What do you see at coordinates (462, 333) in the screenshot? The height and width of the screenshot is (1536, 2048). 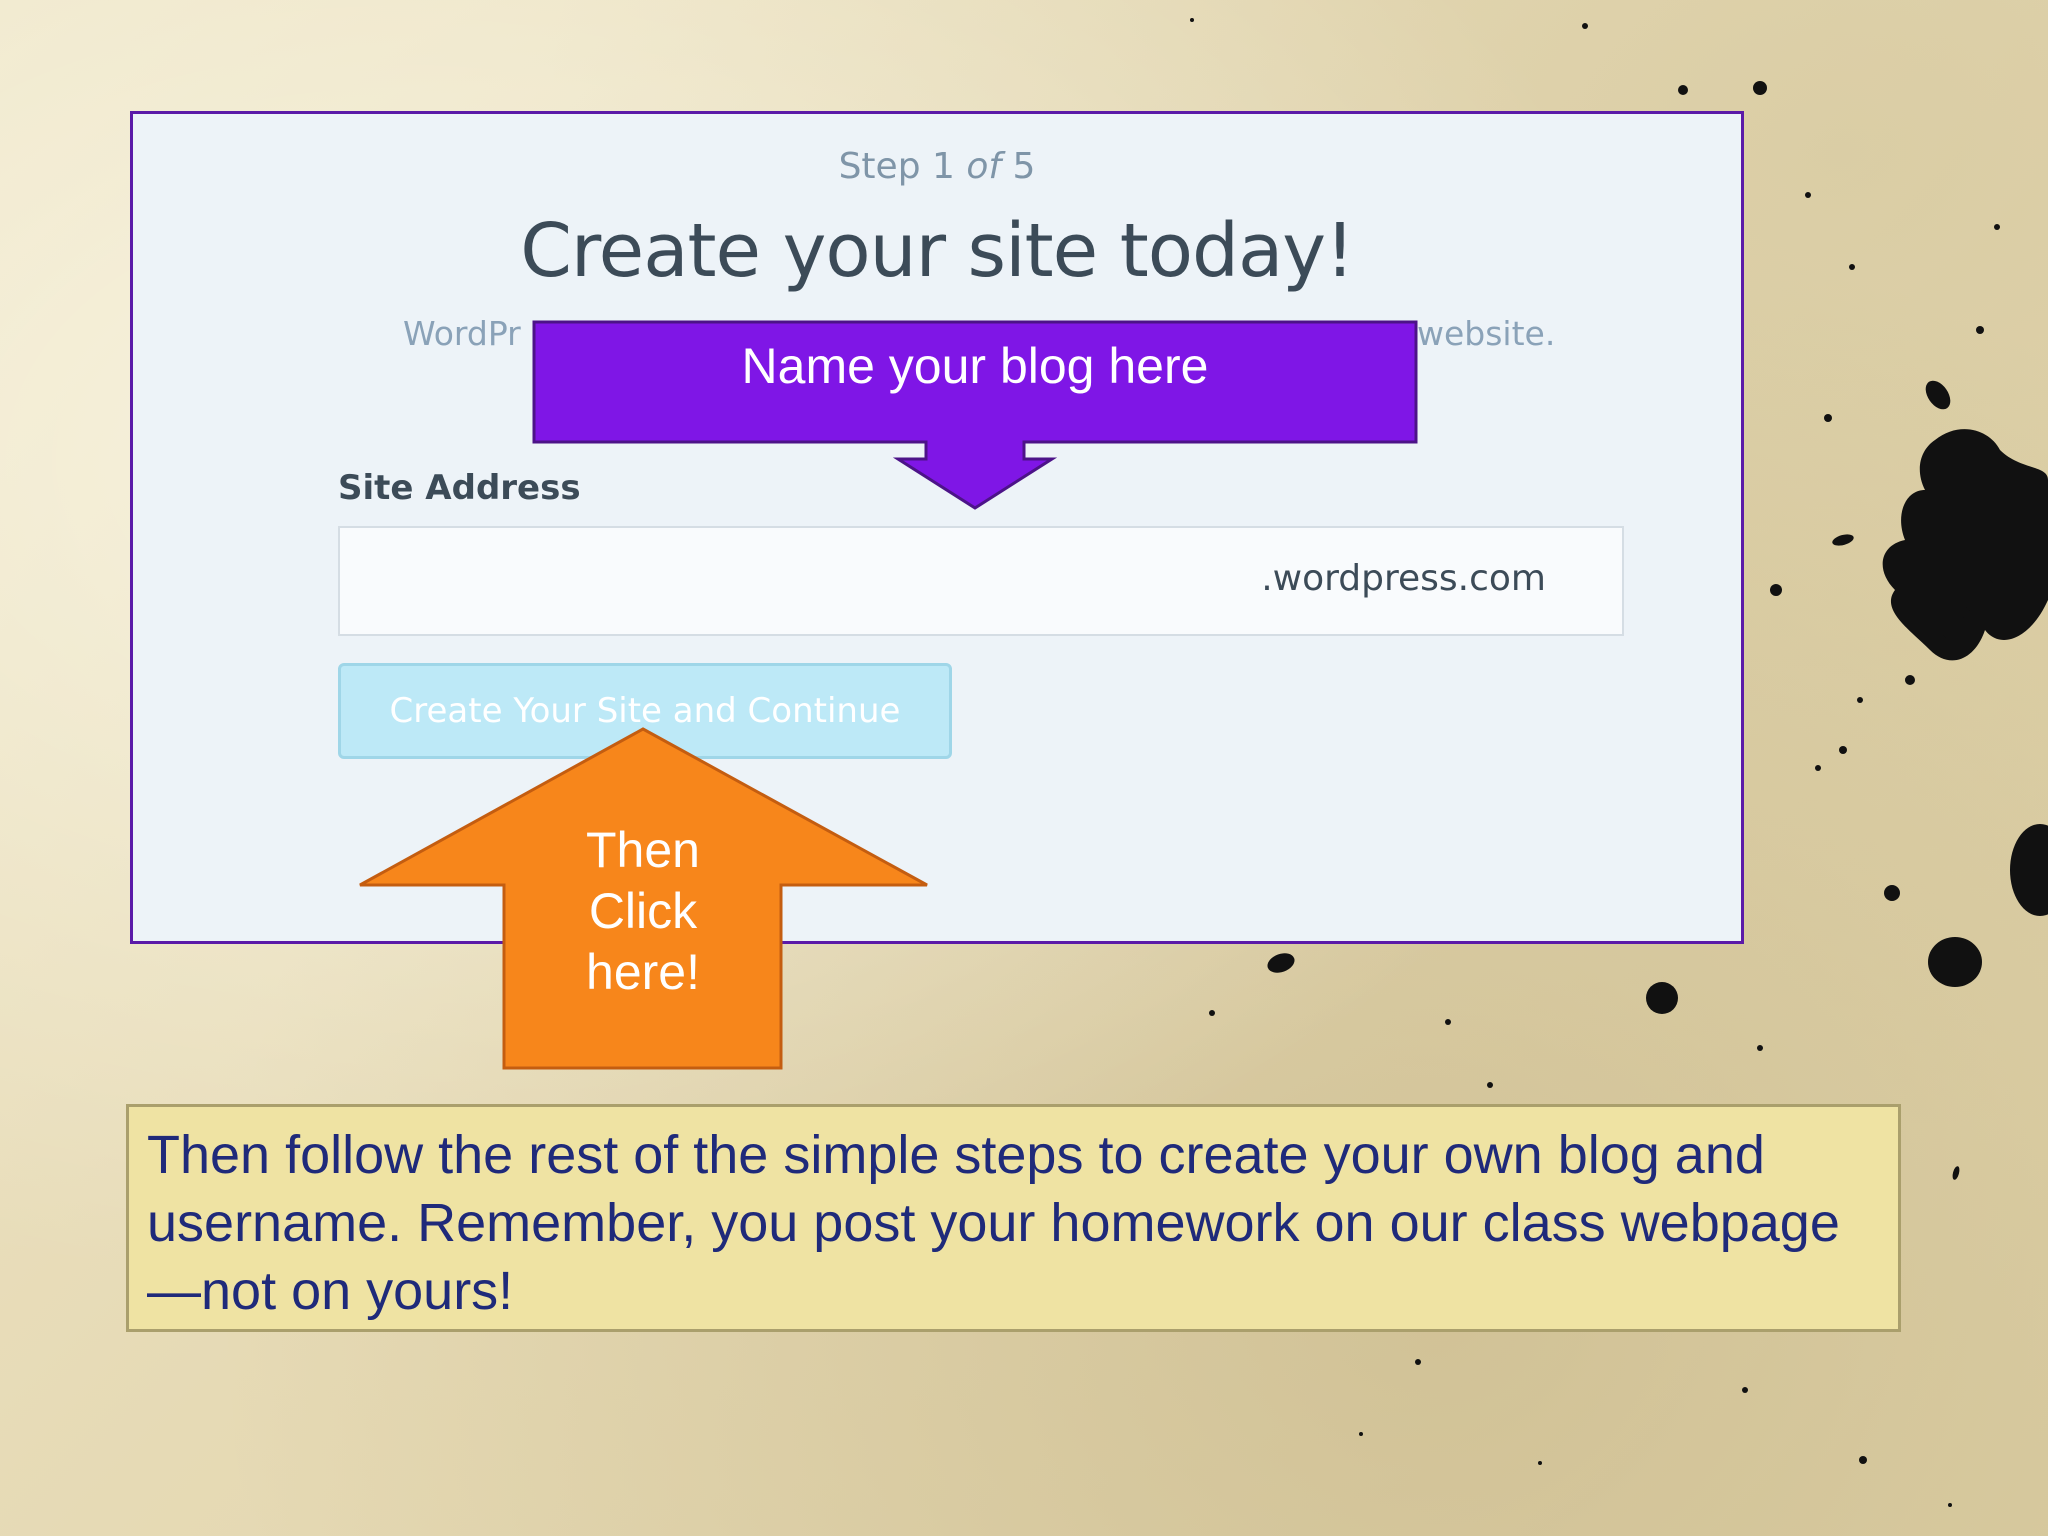 I see `subtitle-left-fragment: WordPr` at bounding box center [462, 333].